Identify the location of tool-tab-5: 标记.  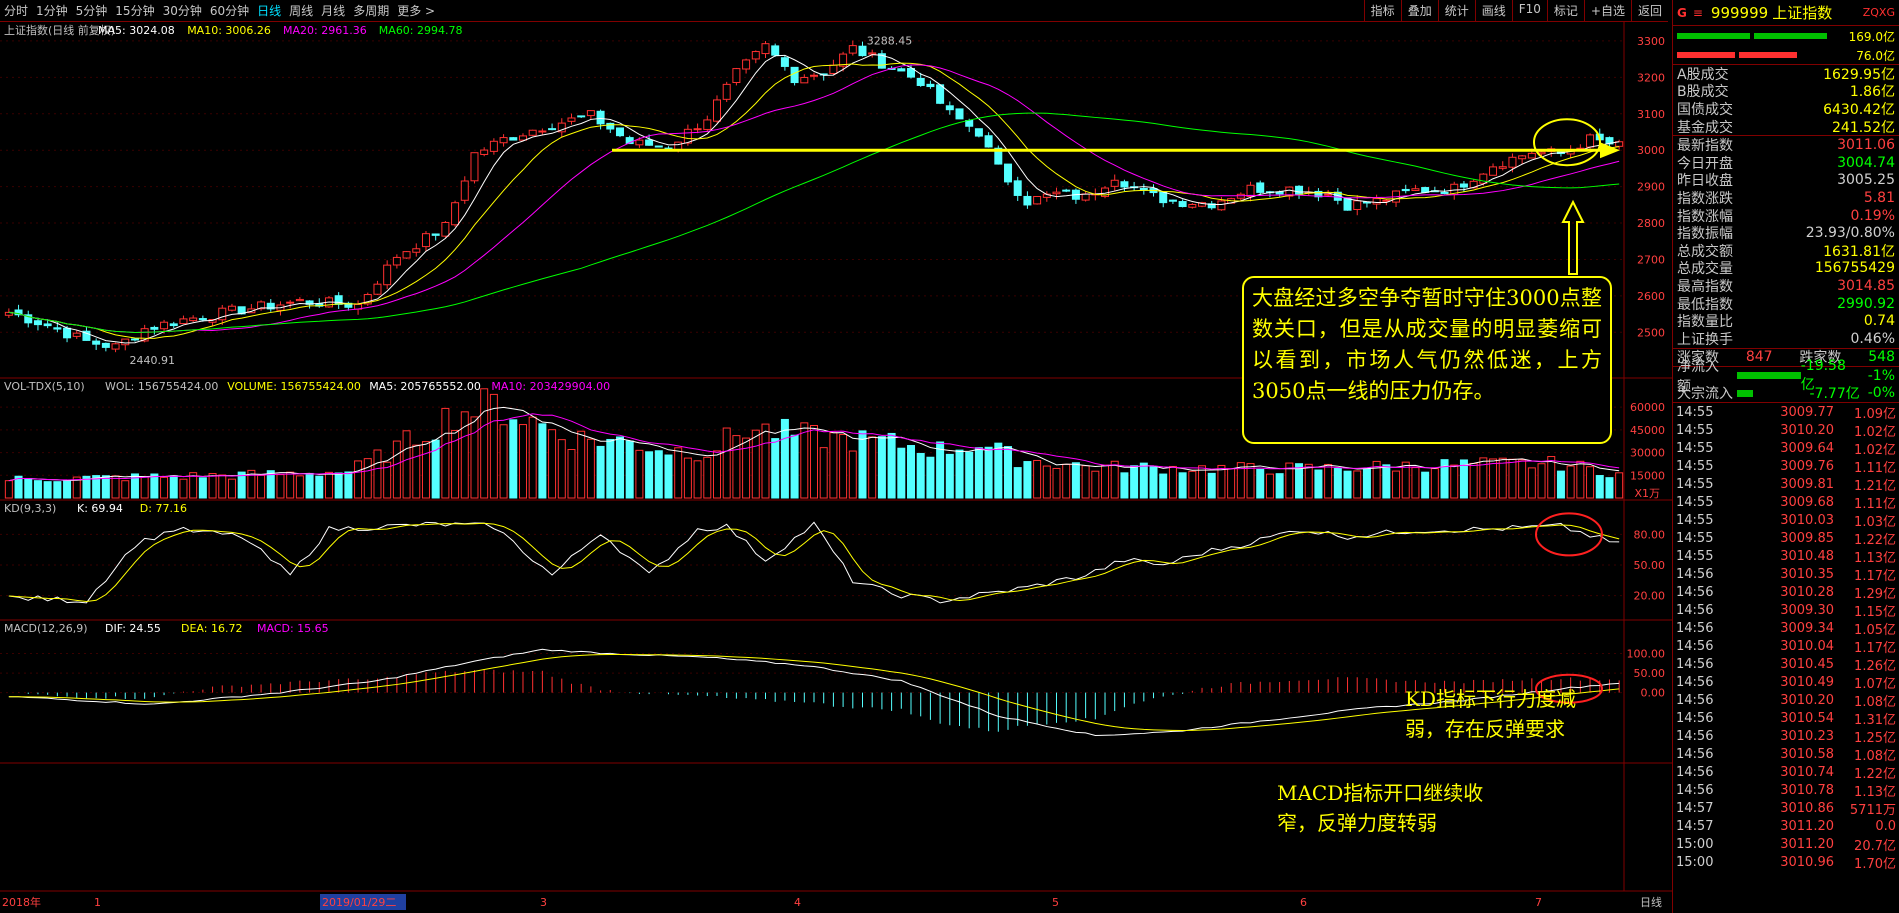
(1565, 11).